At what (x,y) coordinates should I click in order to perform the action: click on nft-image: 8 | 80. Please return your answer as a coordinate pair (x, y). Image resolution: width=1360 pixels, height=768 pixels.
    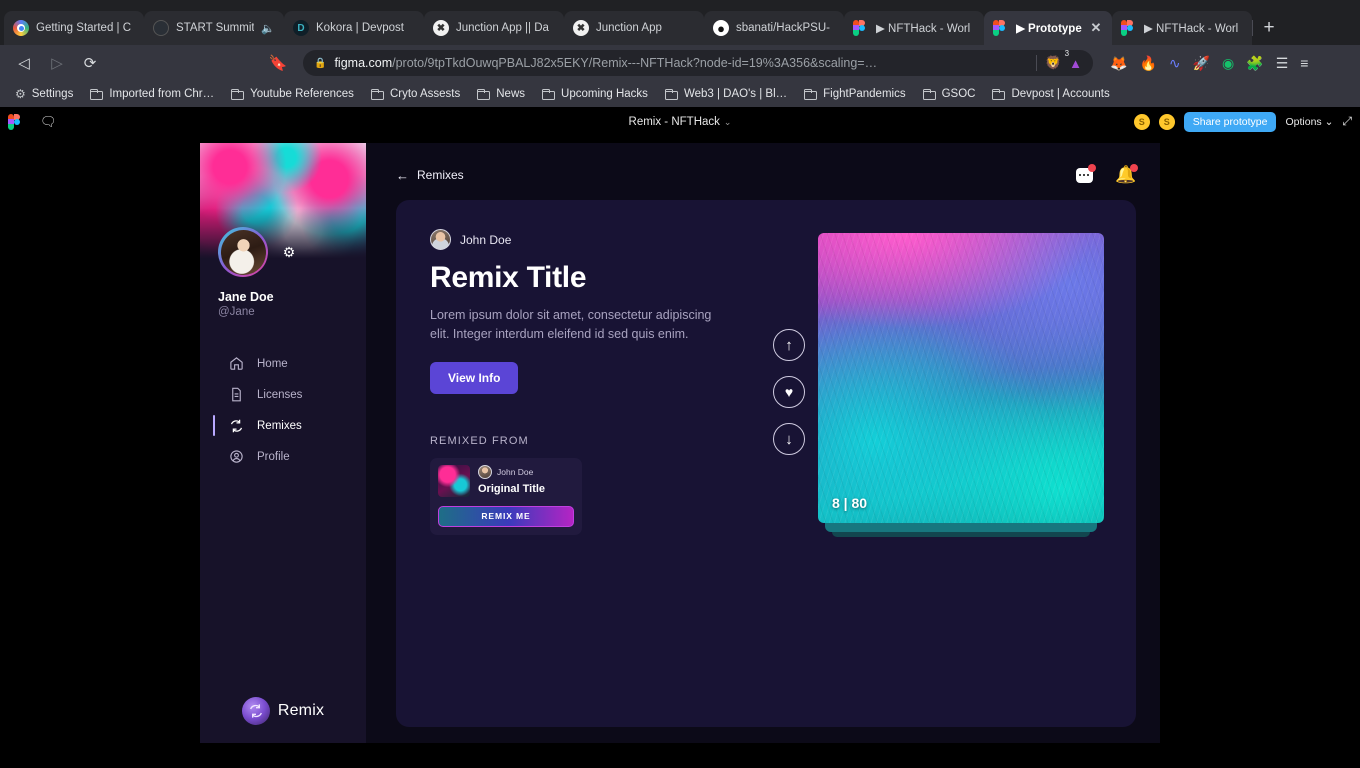
    Looking at the image, I should click on (961, 378).